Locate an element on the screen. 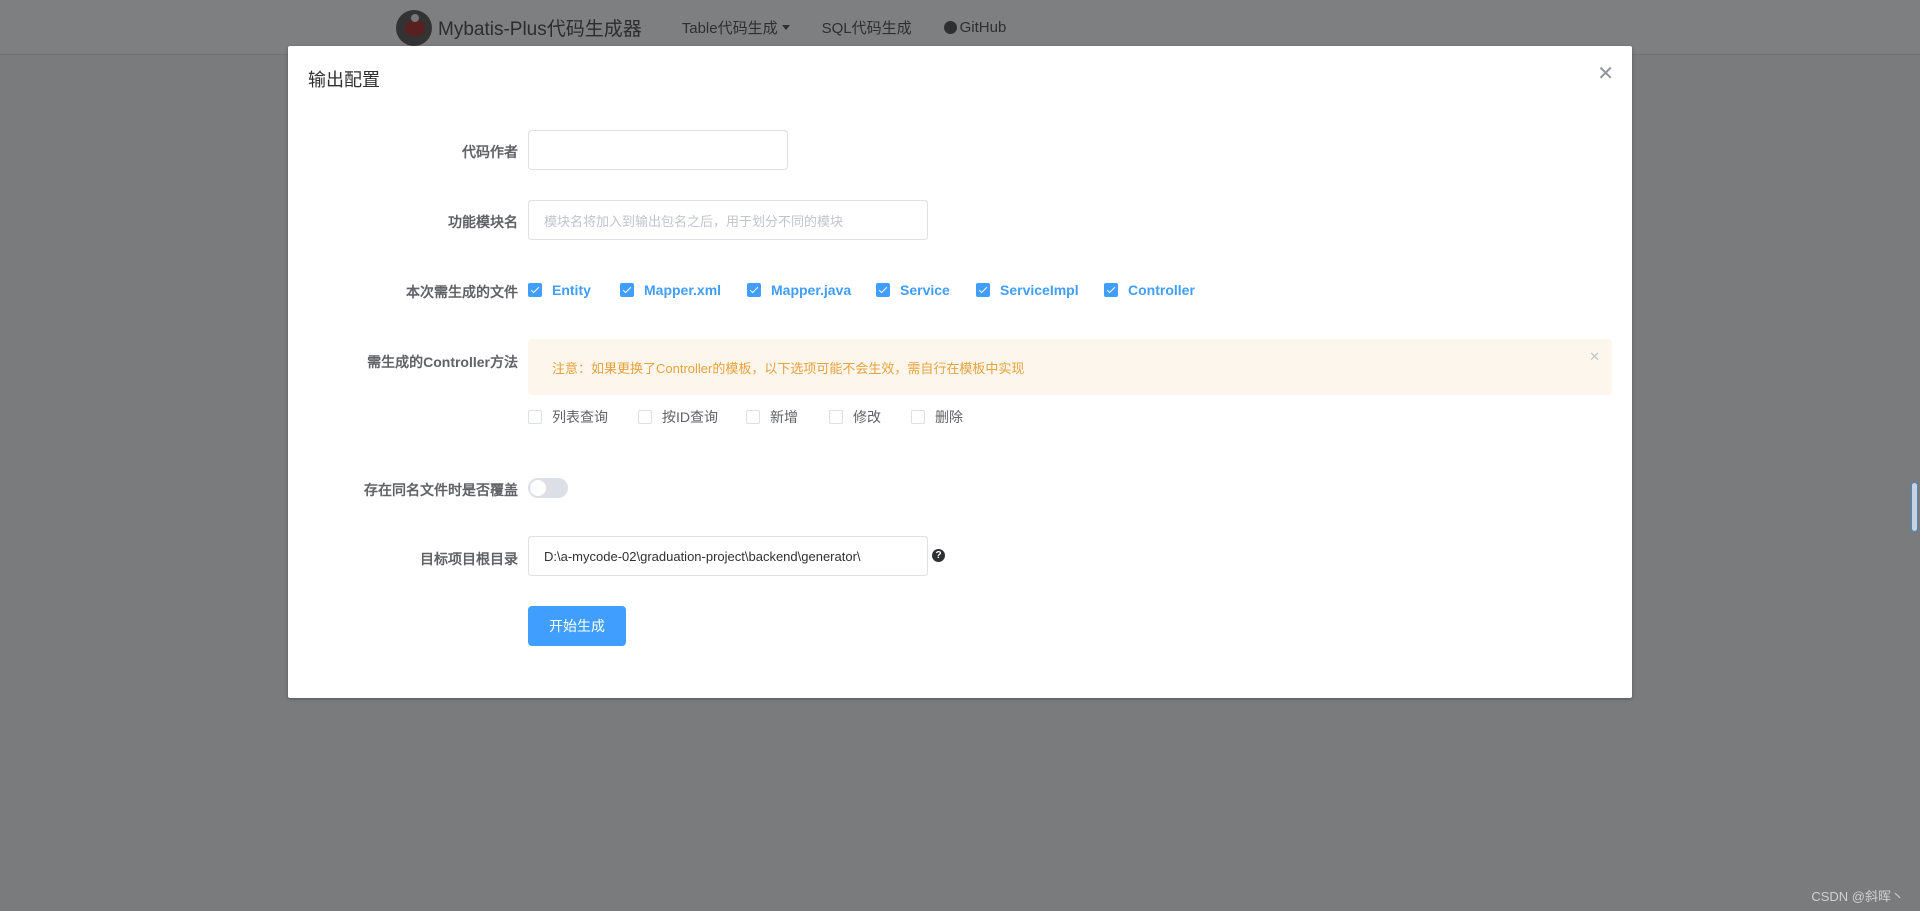 The image size is (1920, 911). watermark: CSDN @斜晖丶 is located at coordinates (1857, 896).